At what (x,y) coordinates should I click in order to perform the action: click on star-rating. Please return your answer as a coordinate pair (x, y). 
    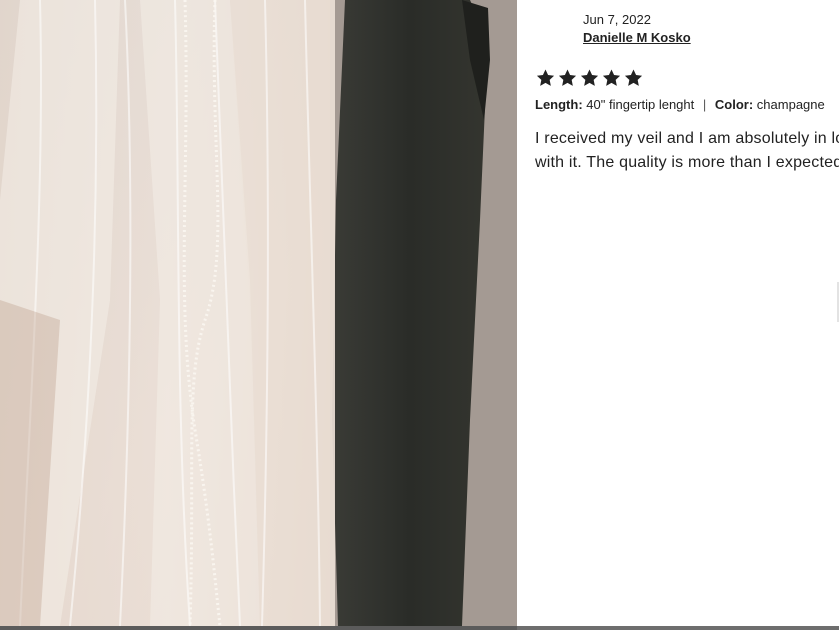
    Looking at the image, I should click on (589, 78).